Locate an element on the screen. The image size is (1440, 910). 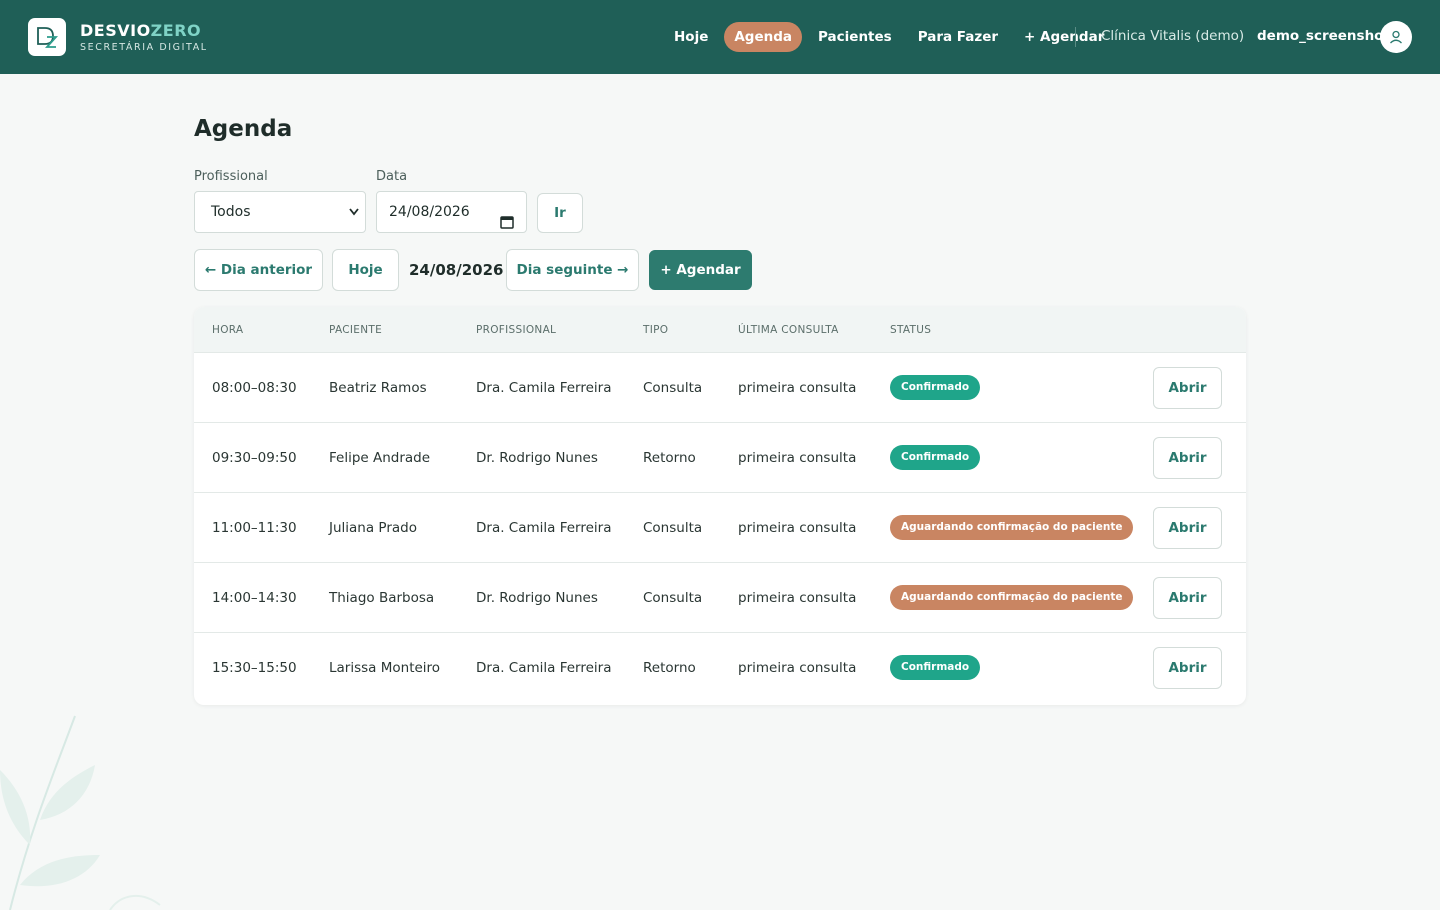
cell-paciente: Beatriz Ramos is located at coordinates (378, 388).